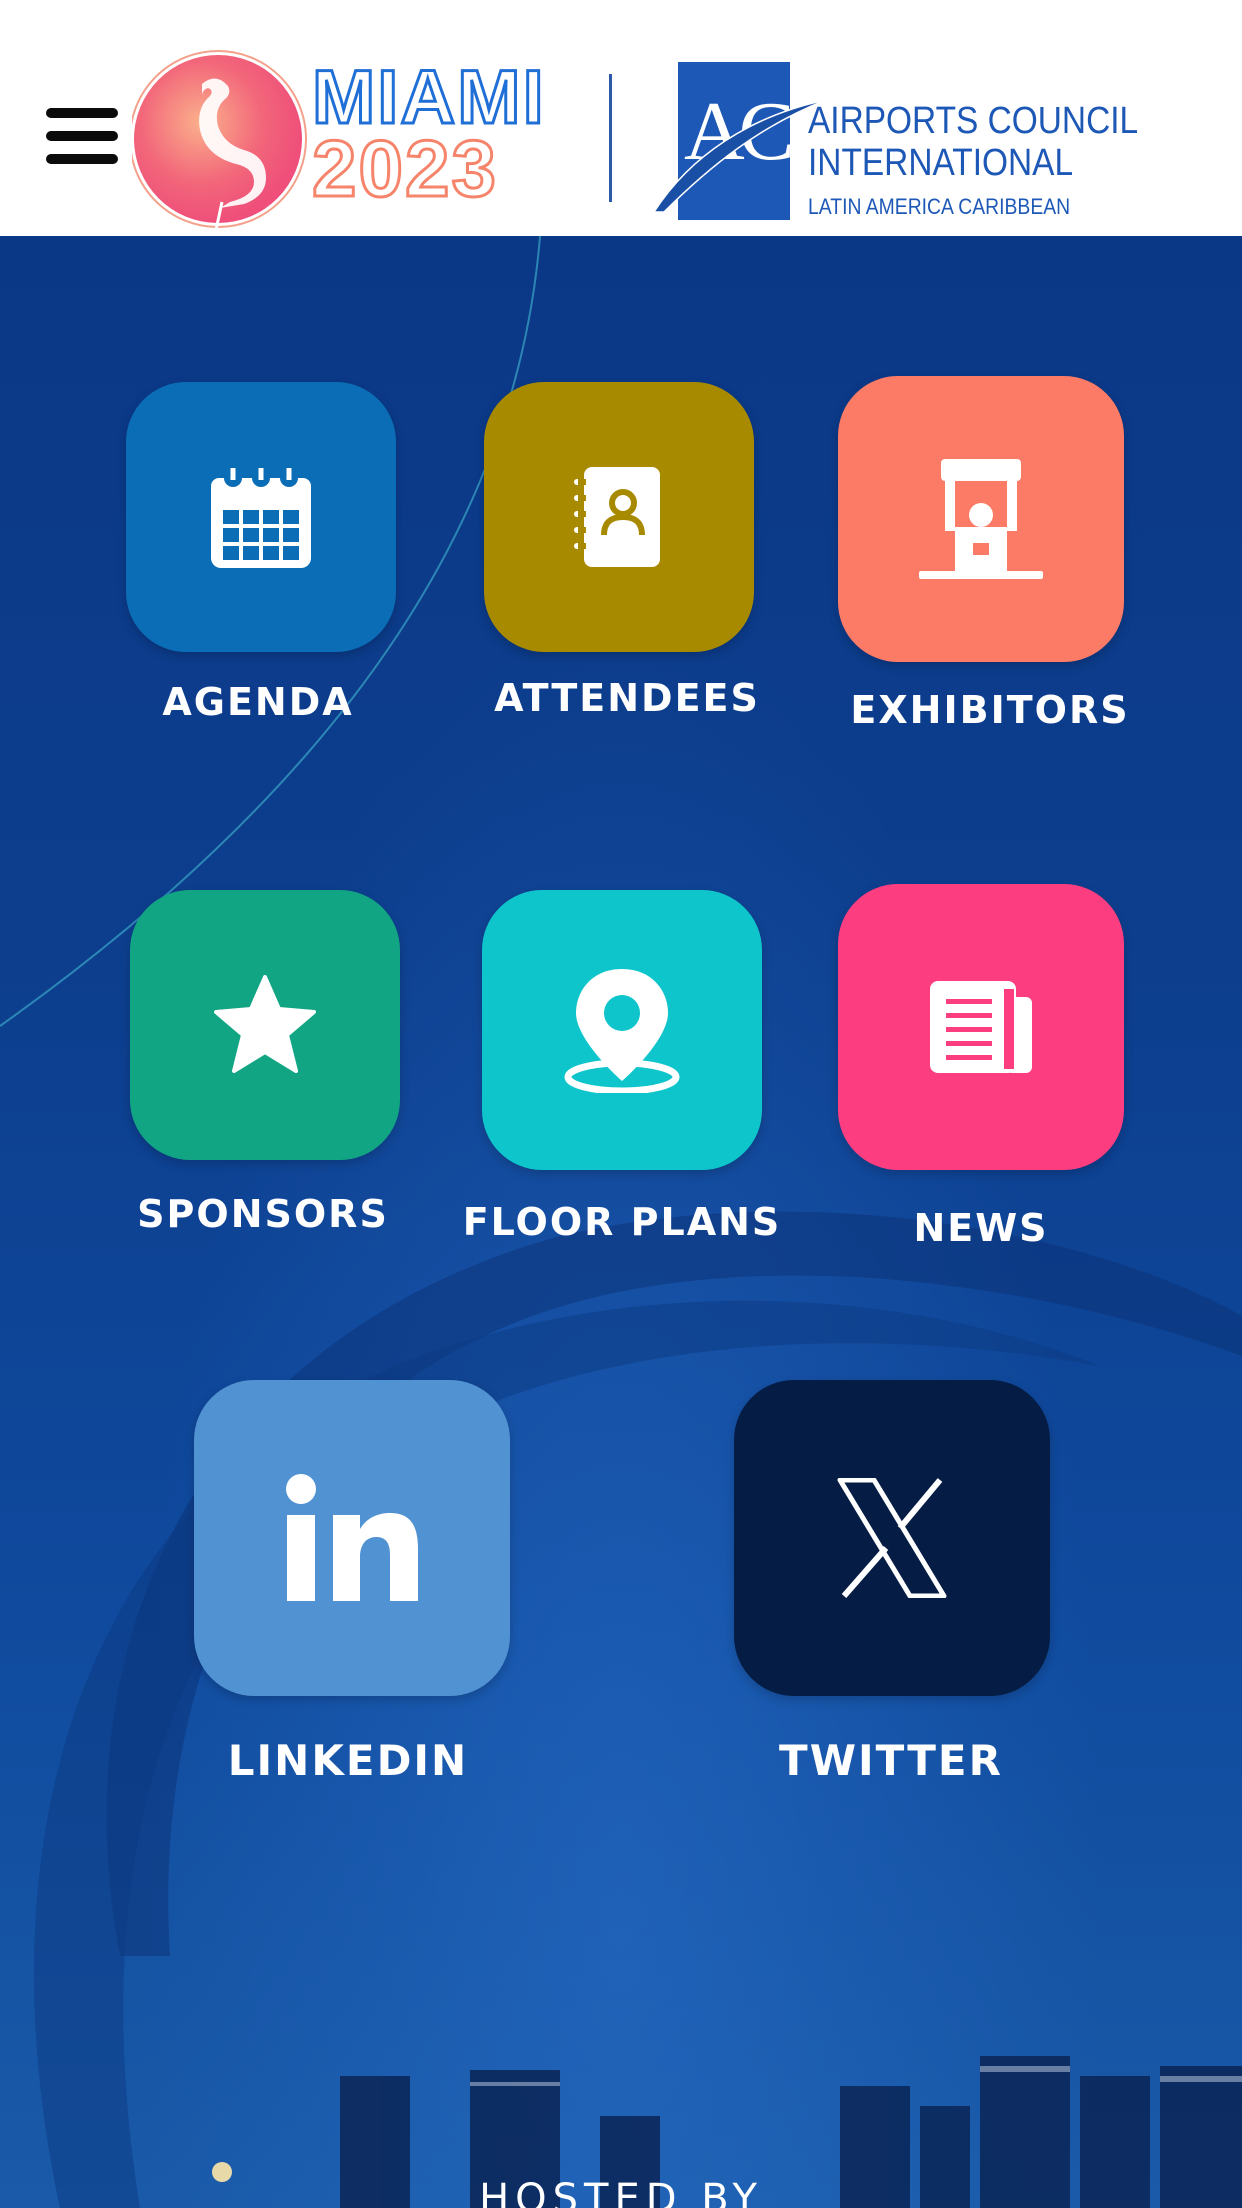 This screenshot has width=1242, height=2208. I want to click on floor-plans-button, so click(622, 1030).